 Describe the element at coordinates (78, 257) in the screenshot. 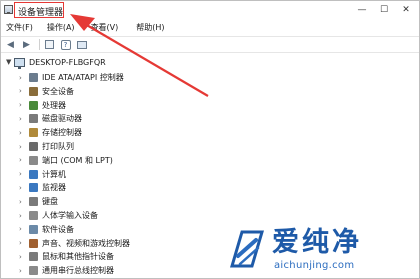

I see `tree-node-label: 鼠标和其他指针设备` at that location.